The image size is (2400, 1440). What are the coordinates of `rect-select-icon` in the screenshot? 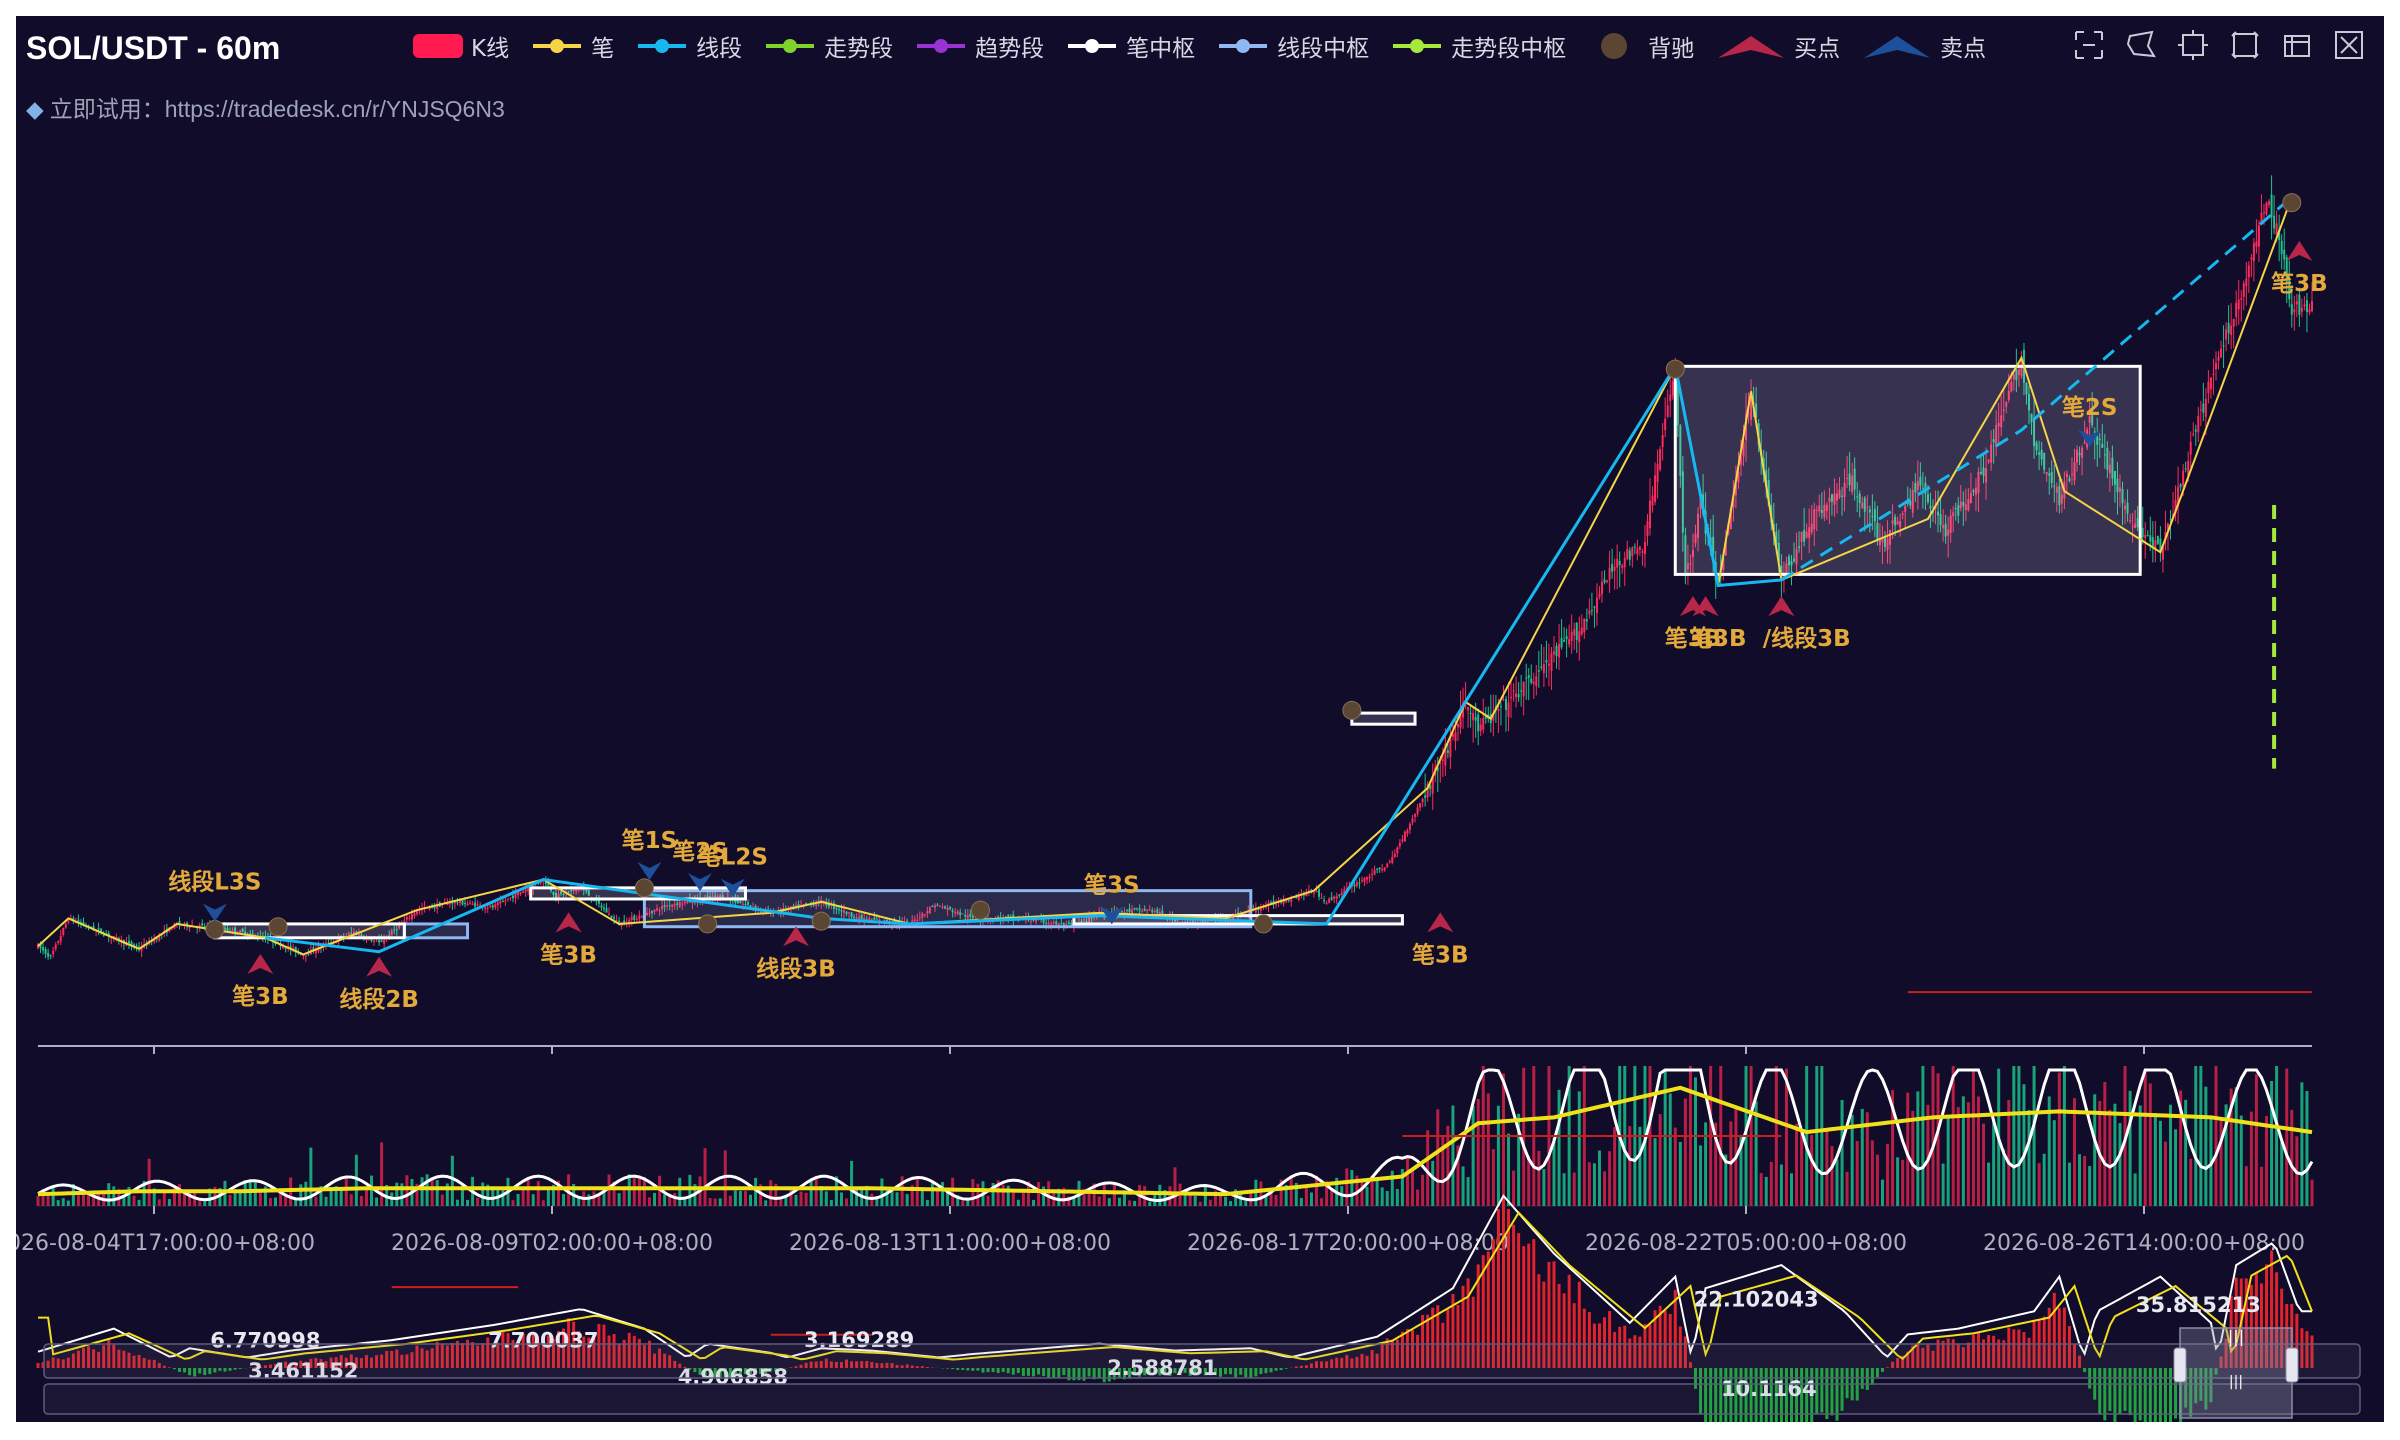 It's located at (2193, 45).